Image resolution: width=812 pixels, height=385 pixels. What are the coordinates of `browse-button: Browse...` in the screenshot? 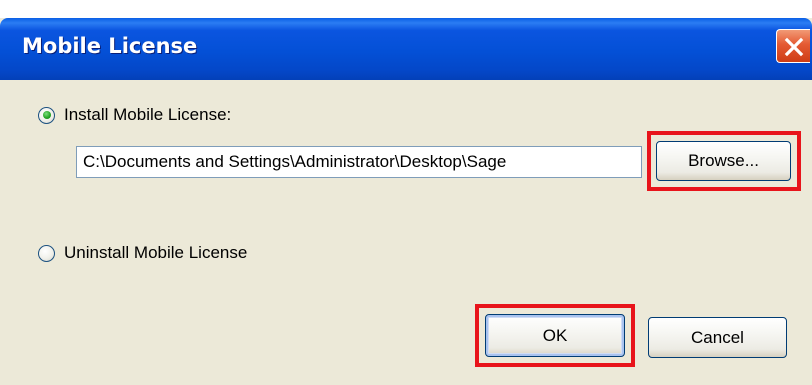 It's located at (723, 161).